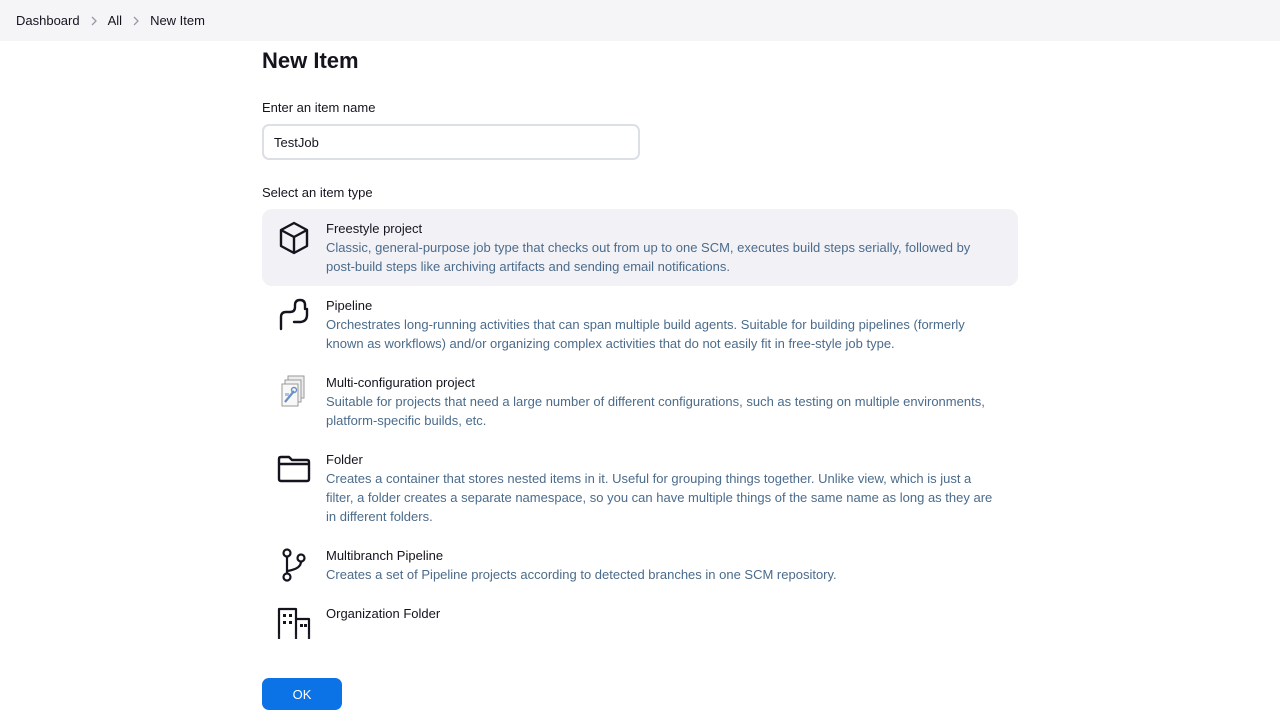  Describe the element at coordinates (294, 469) in the screenshot. I see `folder-icon` at that location.